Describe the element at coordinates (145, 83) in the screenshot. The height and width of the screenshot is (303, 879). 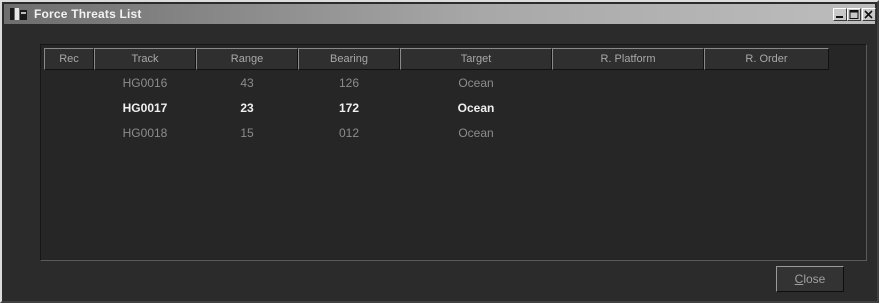
I see `cell-track: HG0016` at that location.